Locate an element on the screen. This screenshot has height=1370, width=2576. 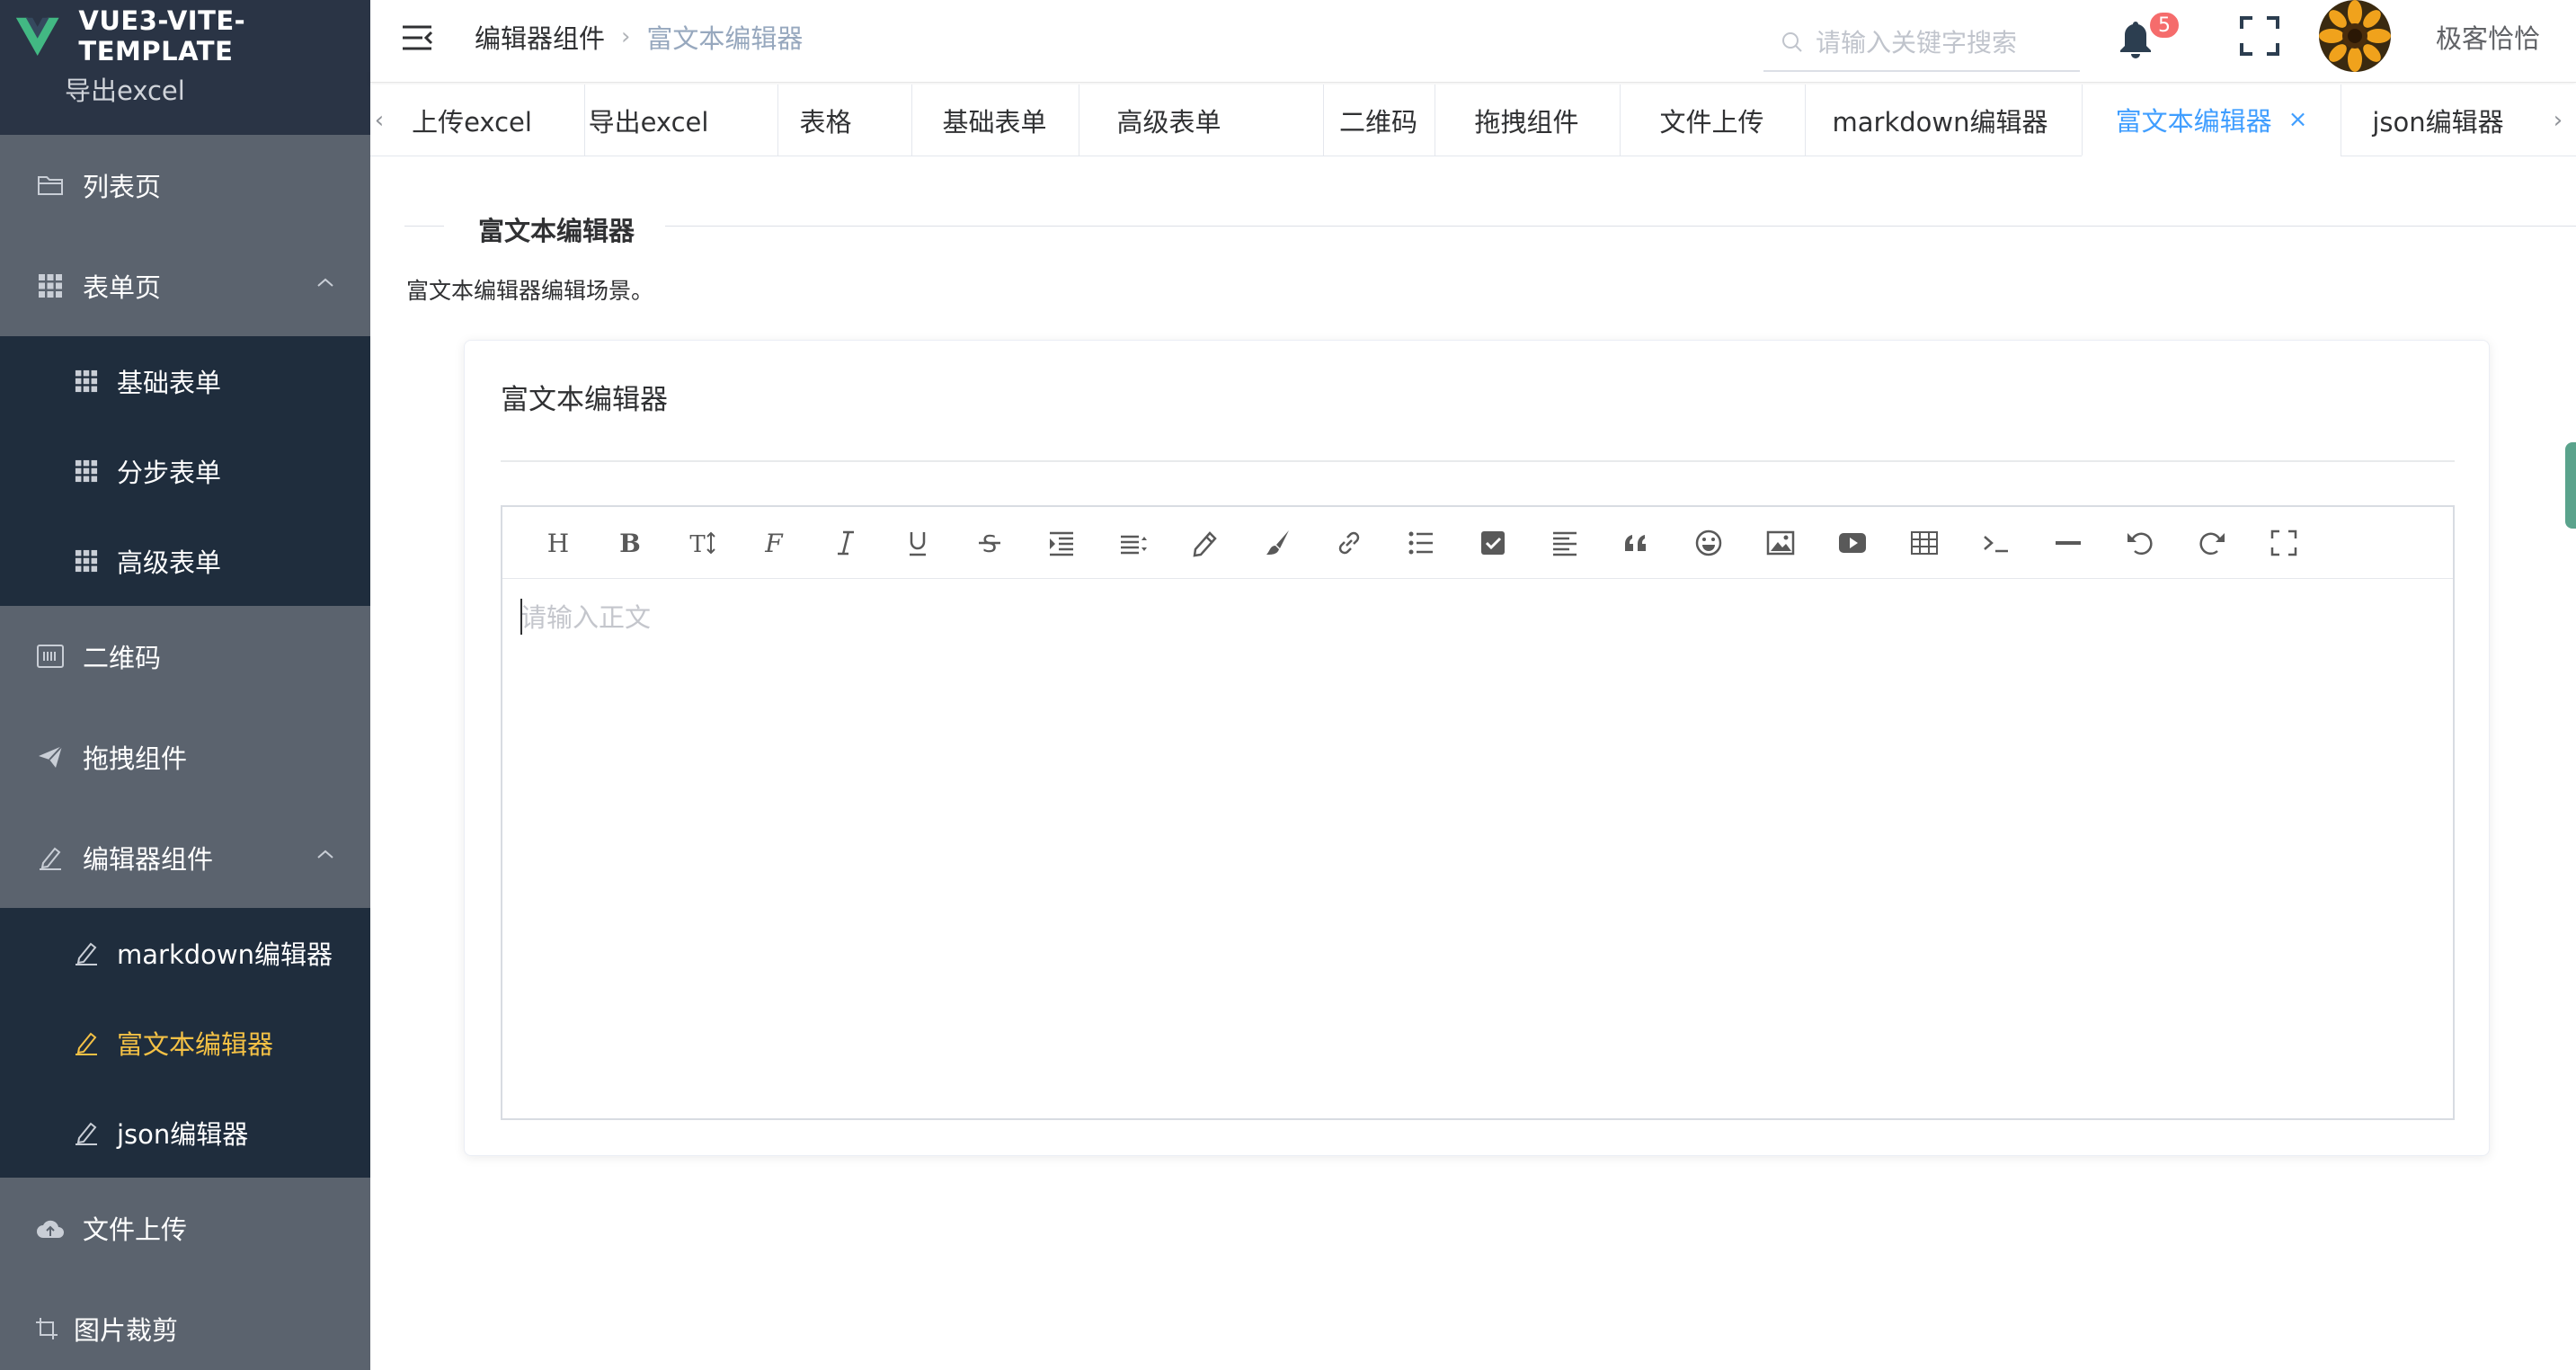
search-icon is located at coordinates (1792, 42).